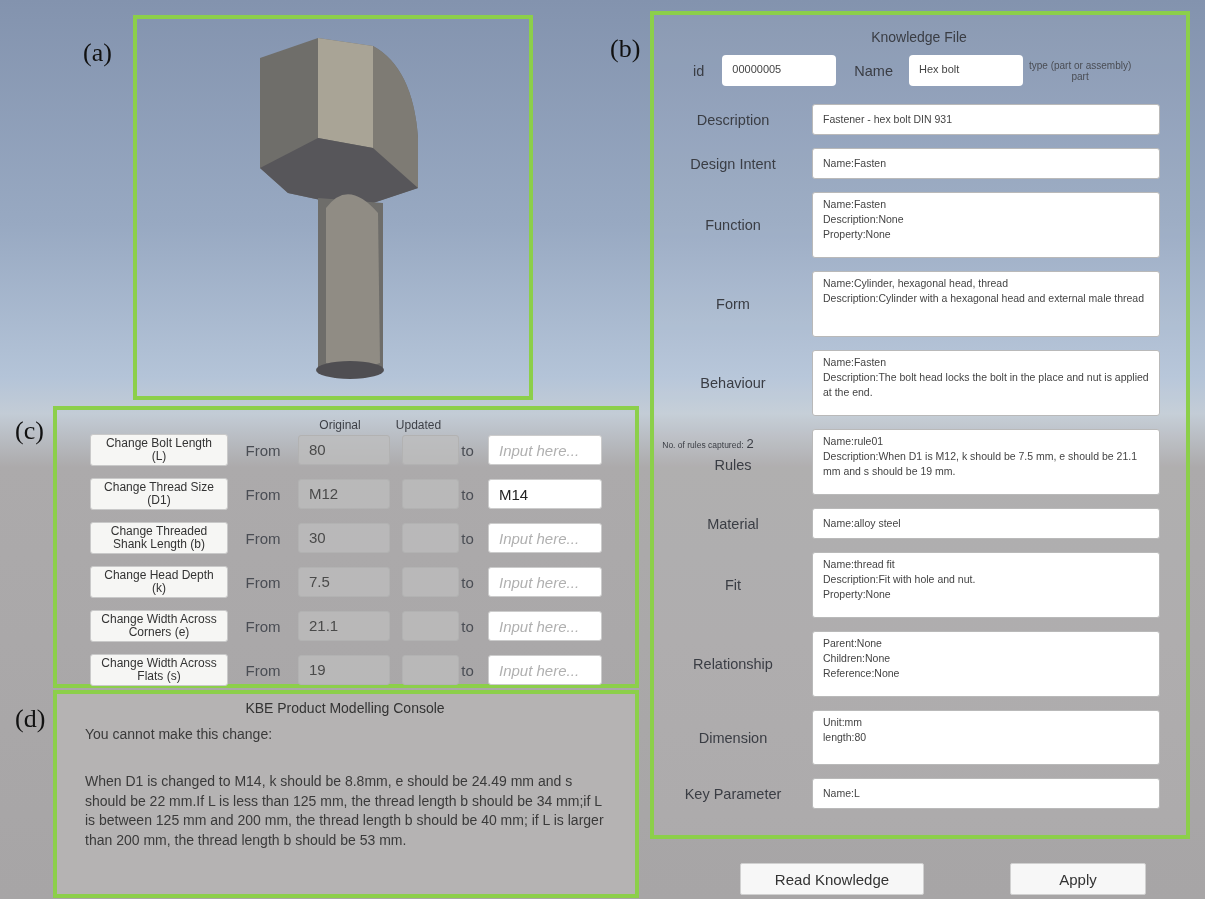  What do you see at coordinates (179, 734) in the screenshot?
I see `console-message: You cannot make this change:` at bounding box center [179, 734].